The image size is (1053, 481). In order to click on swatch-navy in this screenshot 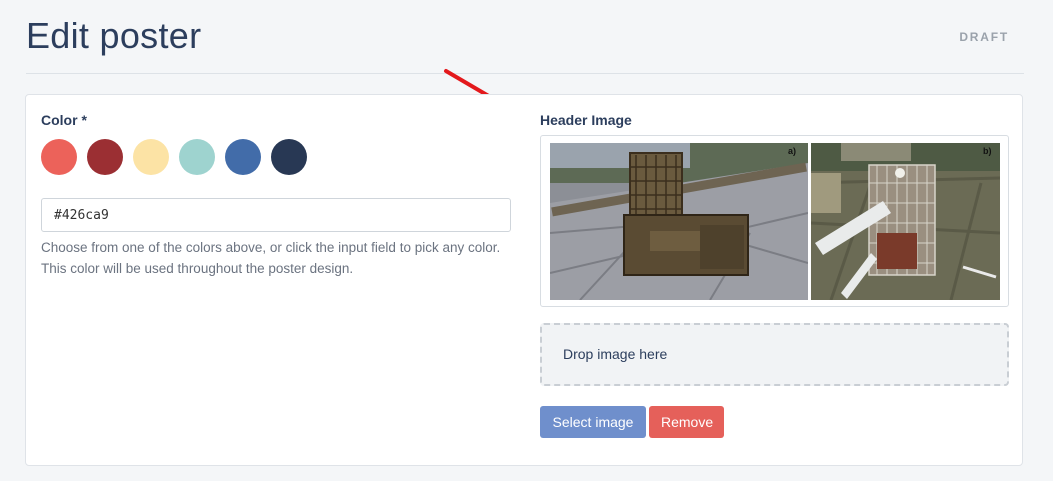, I will do `click(289, 157)`.